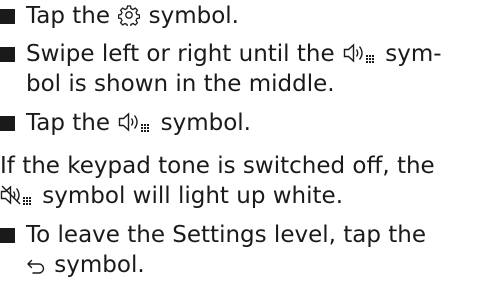  I want to click on final-step: To leave the Settings level, tap the, so click(238, 235).